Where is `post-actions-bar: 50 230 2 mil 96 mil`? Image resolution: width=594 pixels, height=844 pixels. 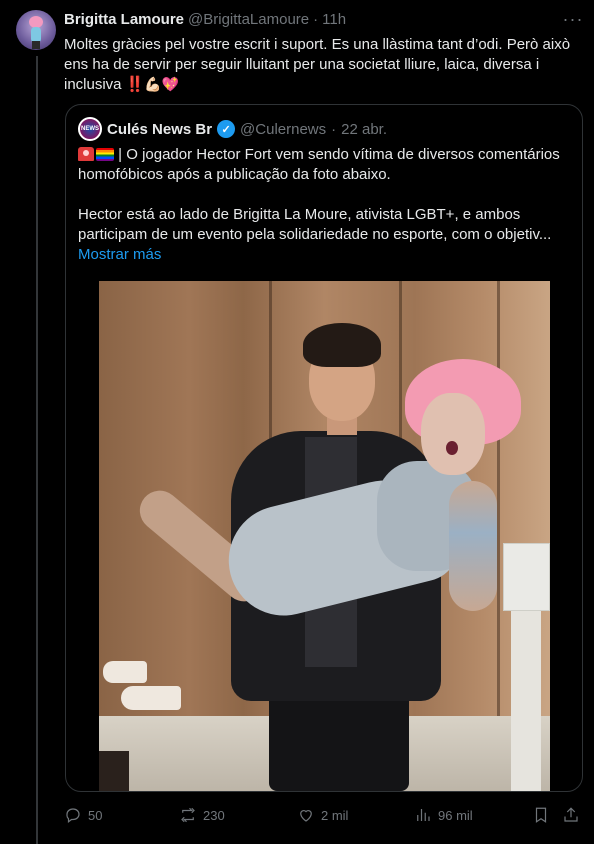
post-actions-bar: 50 230 2 mil 96 mil is located at coordinates (324, 815).